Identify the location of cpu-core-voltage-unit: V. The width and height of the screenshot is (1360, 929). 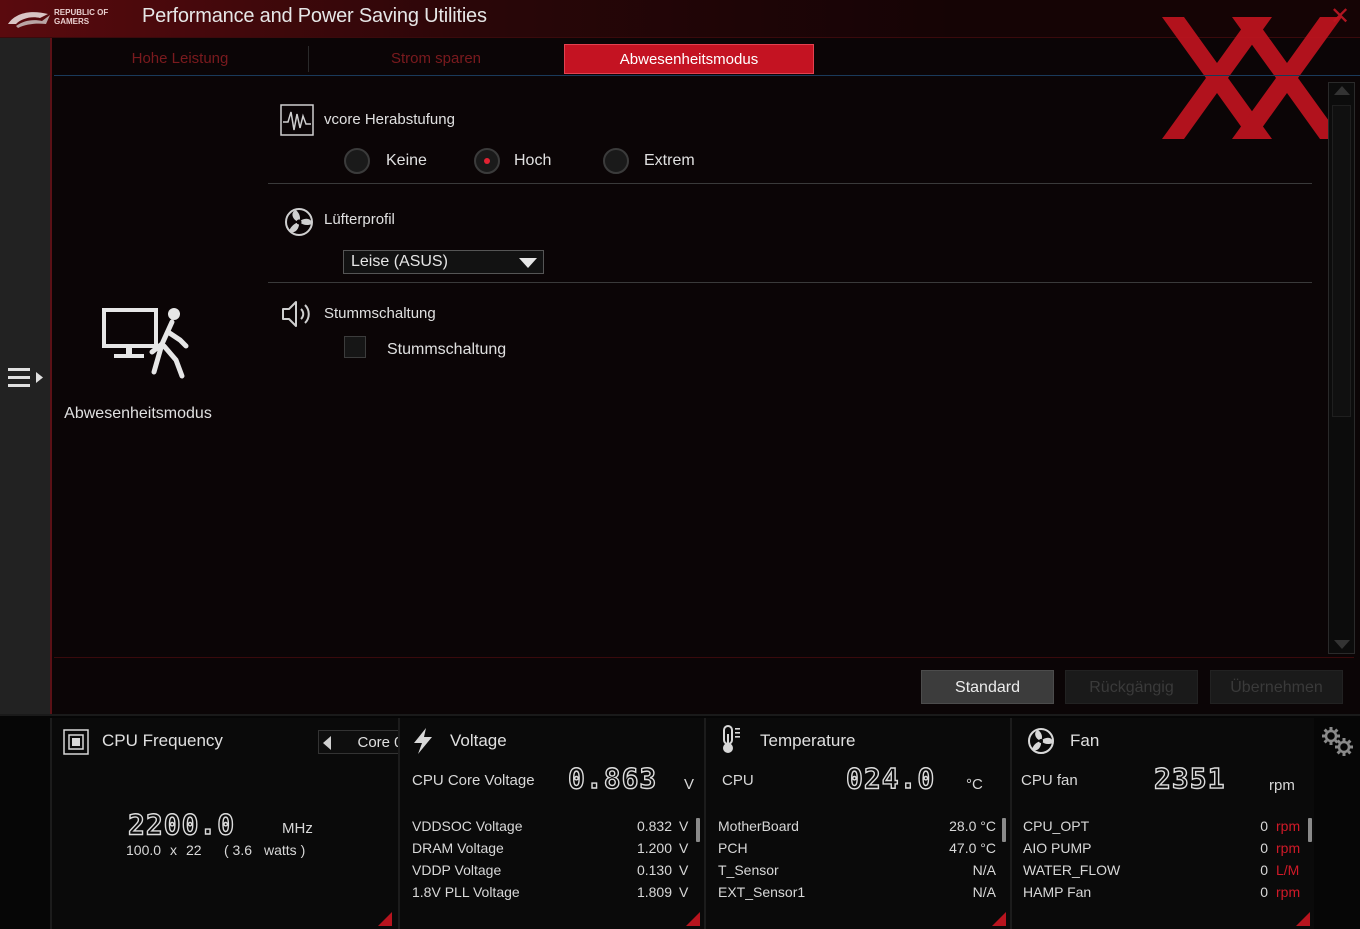
(689, 784).